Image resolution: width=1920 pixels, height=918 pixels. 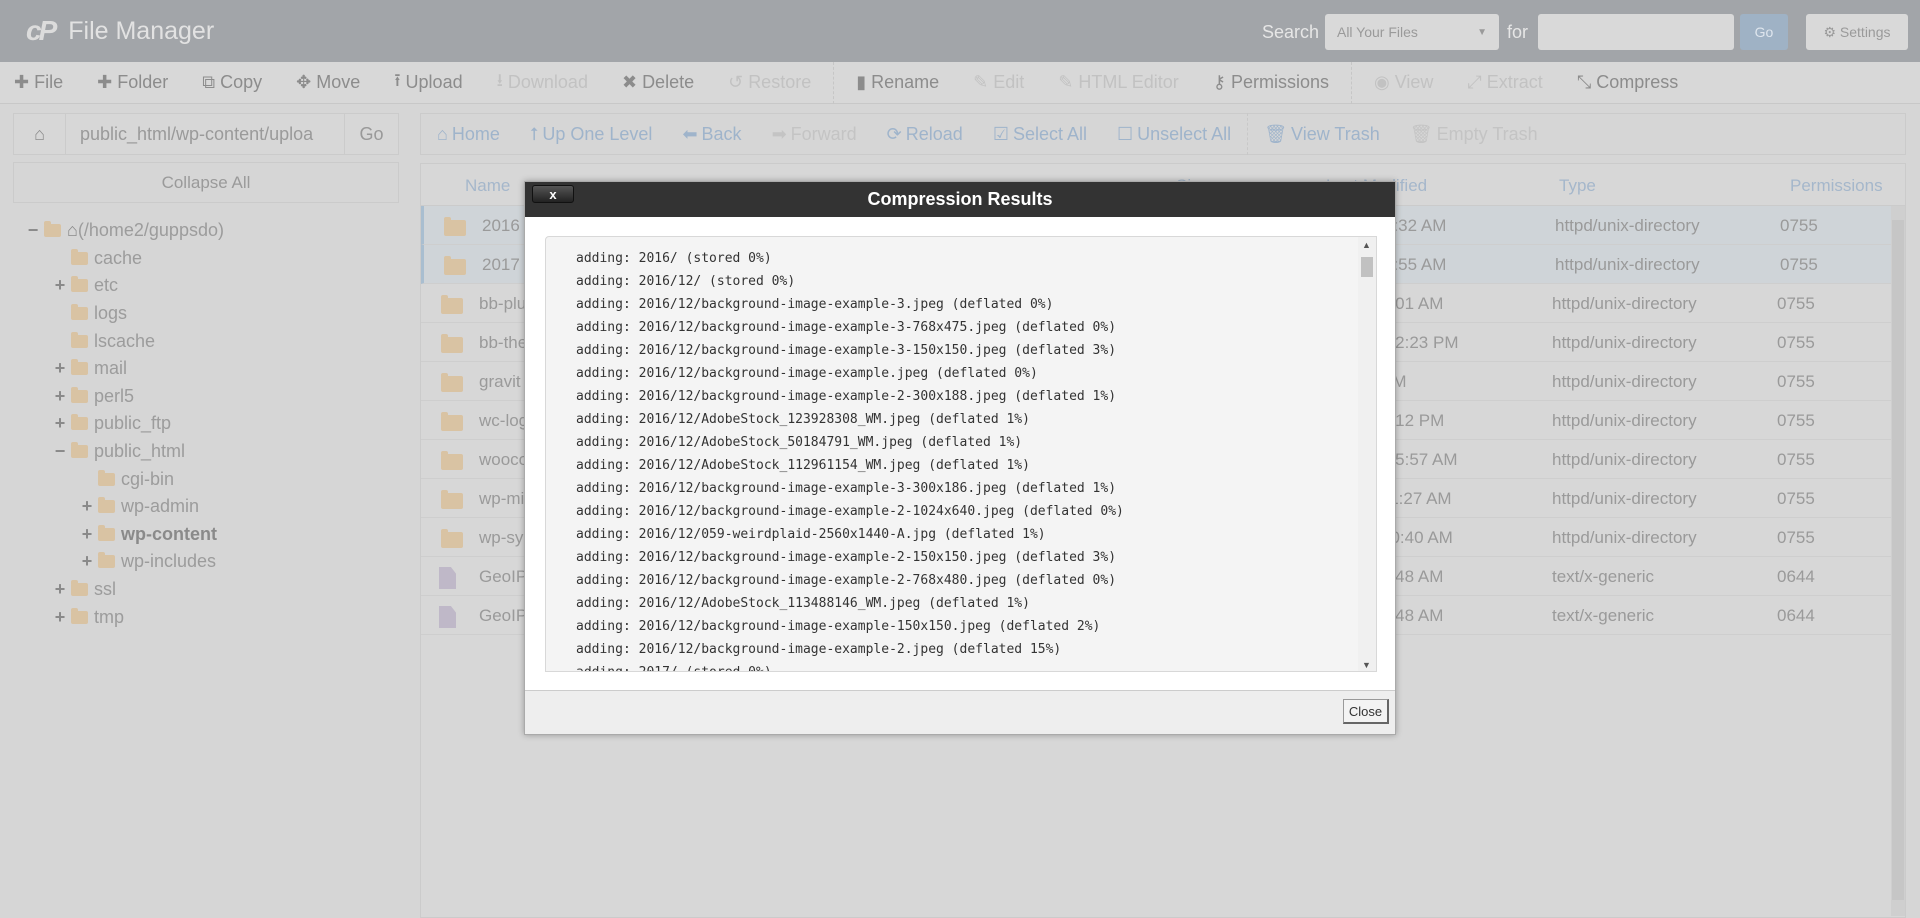 I want to click on toolbar-label: Edit, so click(x=1009, y=82).